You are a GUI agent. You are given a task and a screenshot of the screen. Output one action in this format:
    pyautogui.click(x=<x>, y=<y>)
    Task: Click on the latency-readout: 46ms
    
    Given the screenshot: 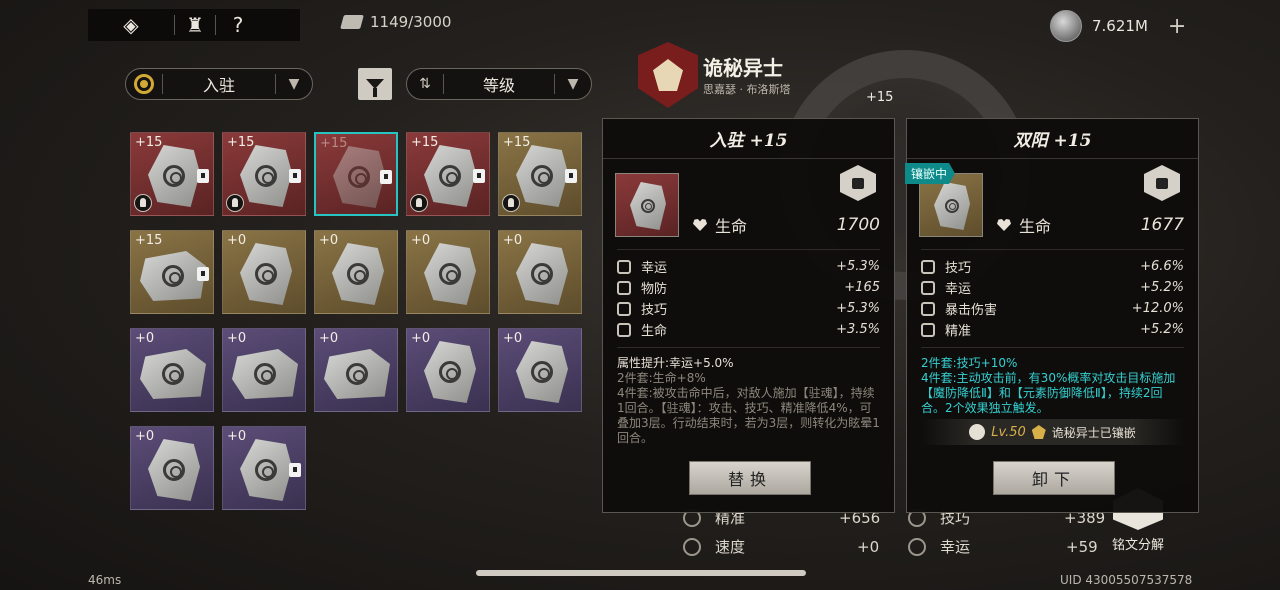 What is the action you would take?
    pyautogui.click(x=105, y=580)
    